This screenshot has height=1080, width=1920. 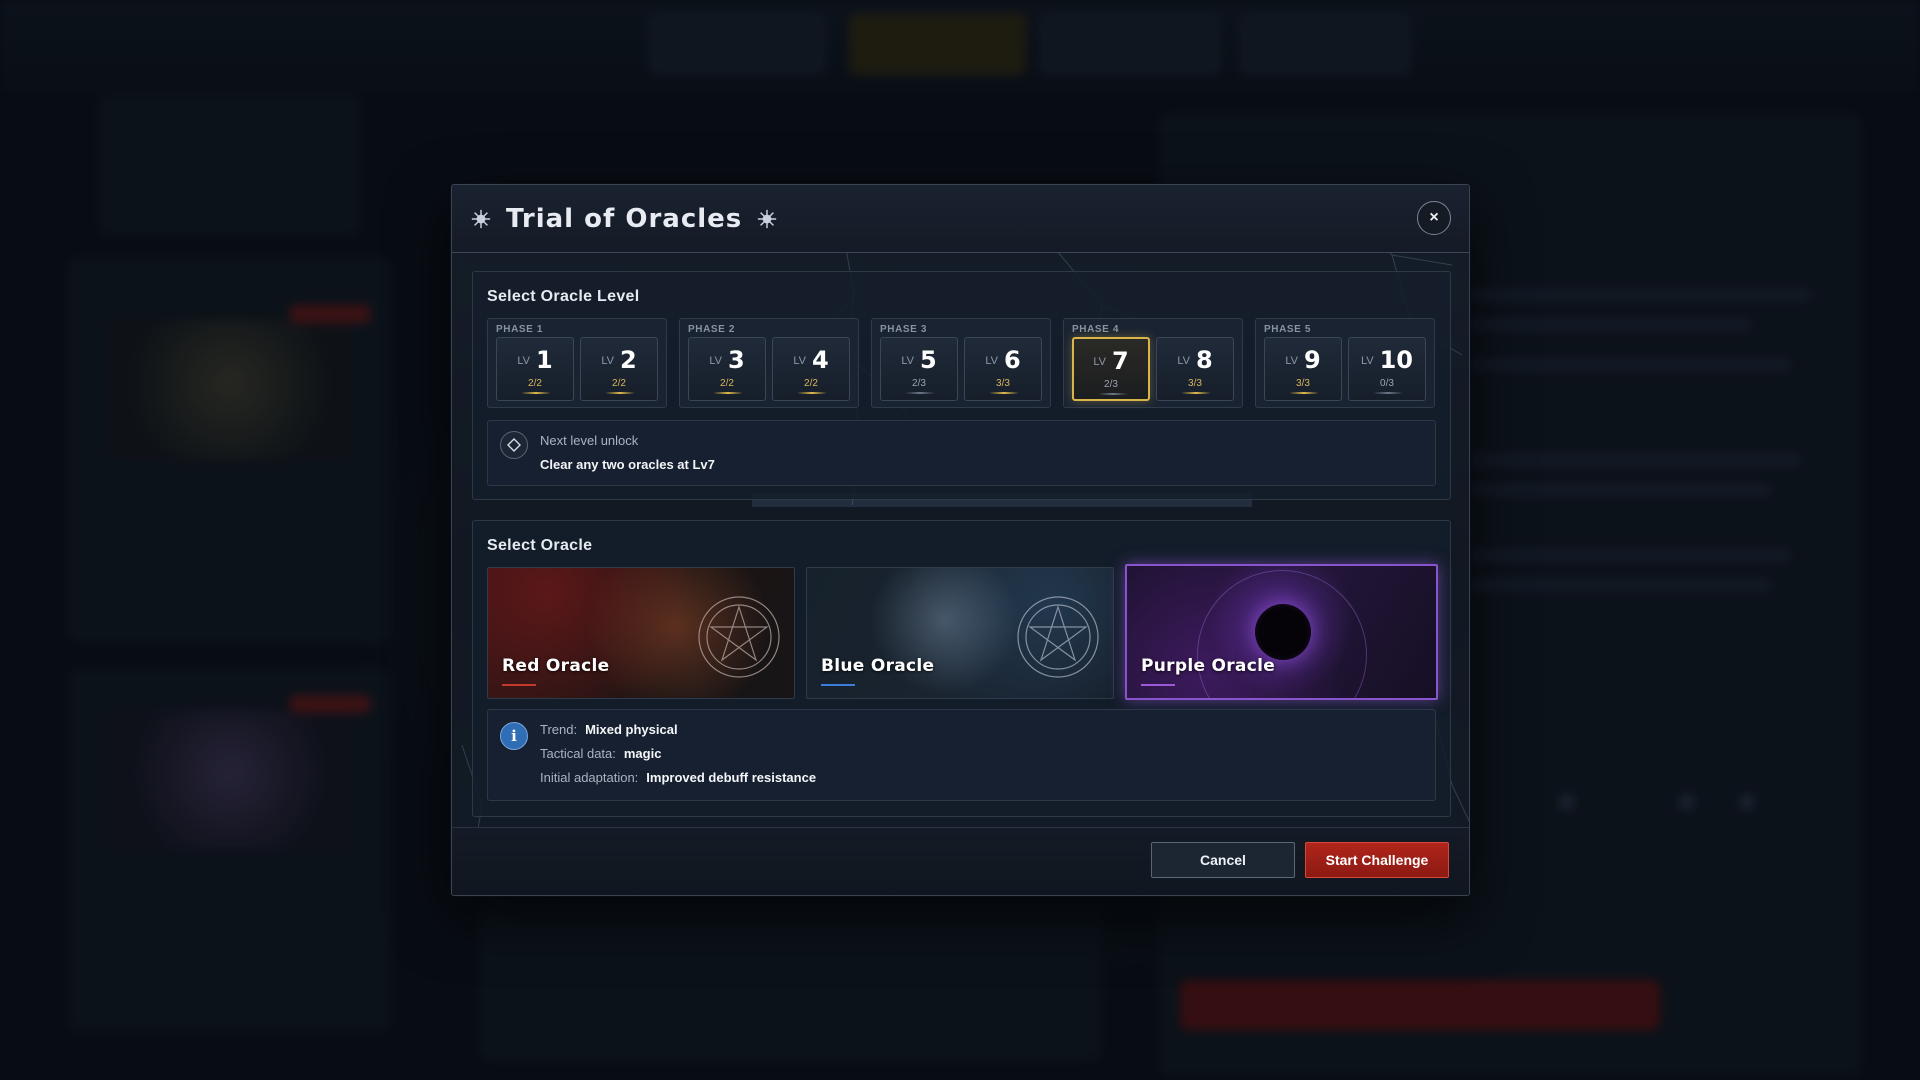 I want to click on oracle-name: Red Oracle, so click(x=556, y=666).